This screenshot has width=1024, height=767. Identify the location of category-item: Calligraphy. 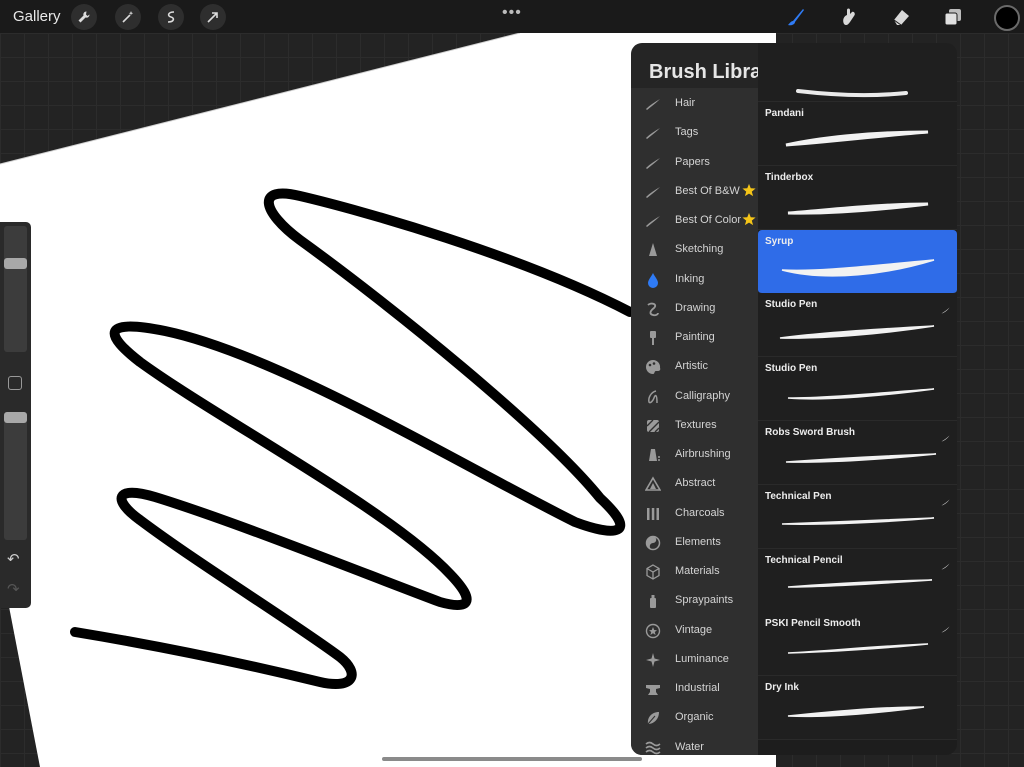
(694, 396).